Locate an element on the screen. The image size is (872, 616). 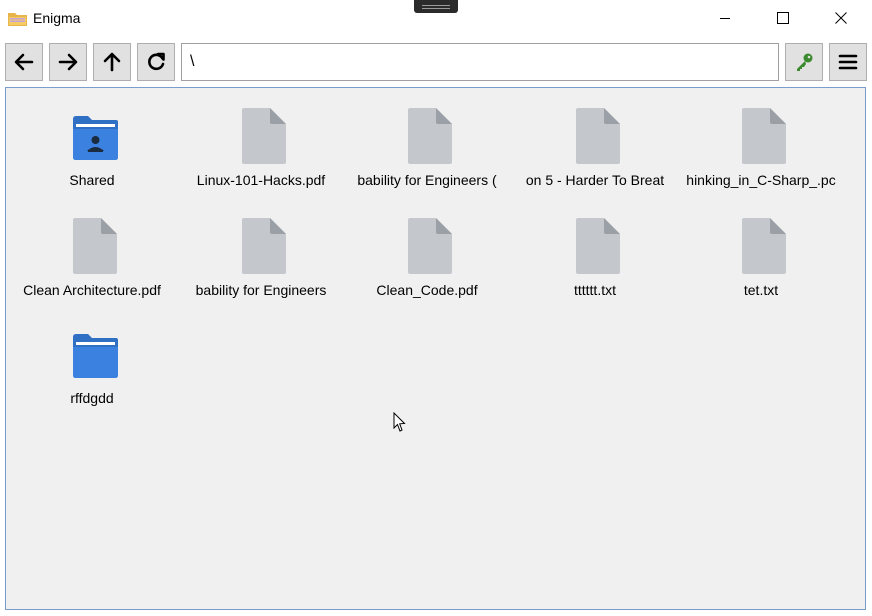
file-item: Clean Architecture.pdf is located at coordinates (92, 248).